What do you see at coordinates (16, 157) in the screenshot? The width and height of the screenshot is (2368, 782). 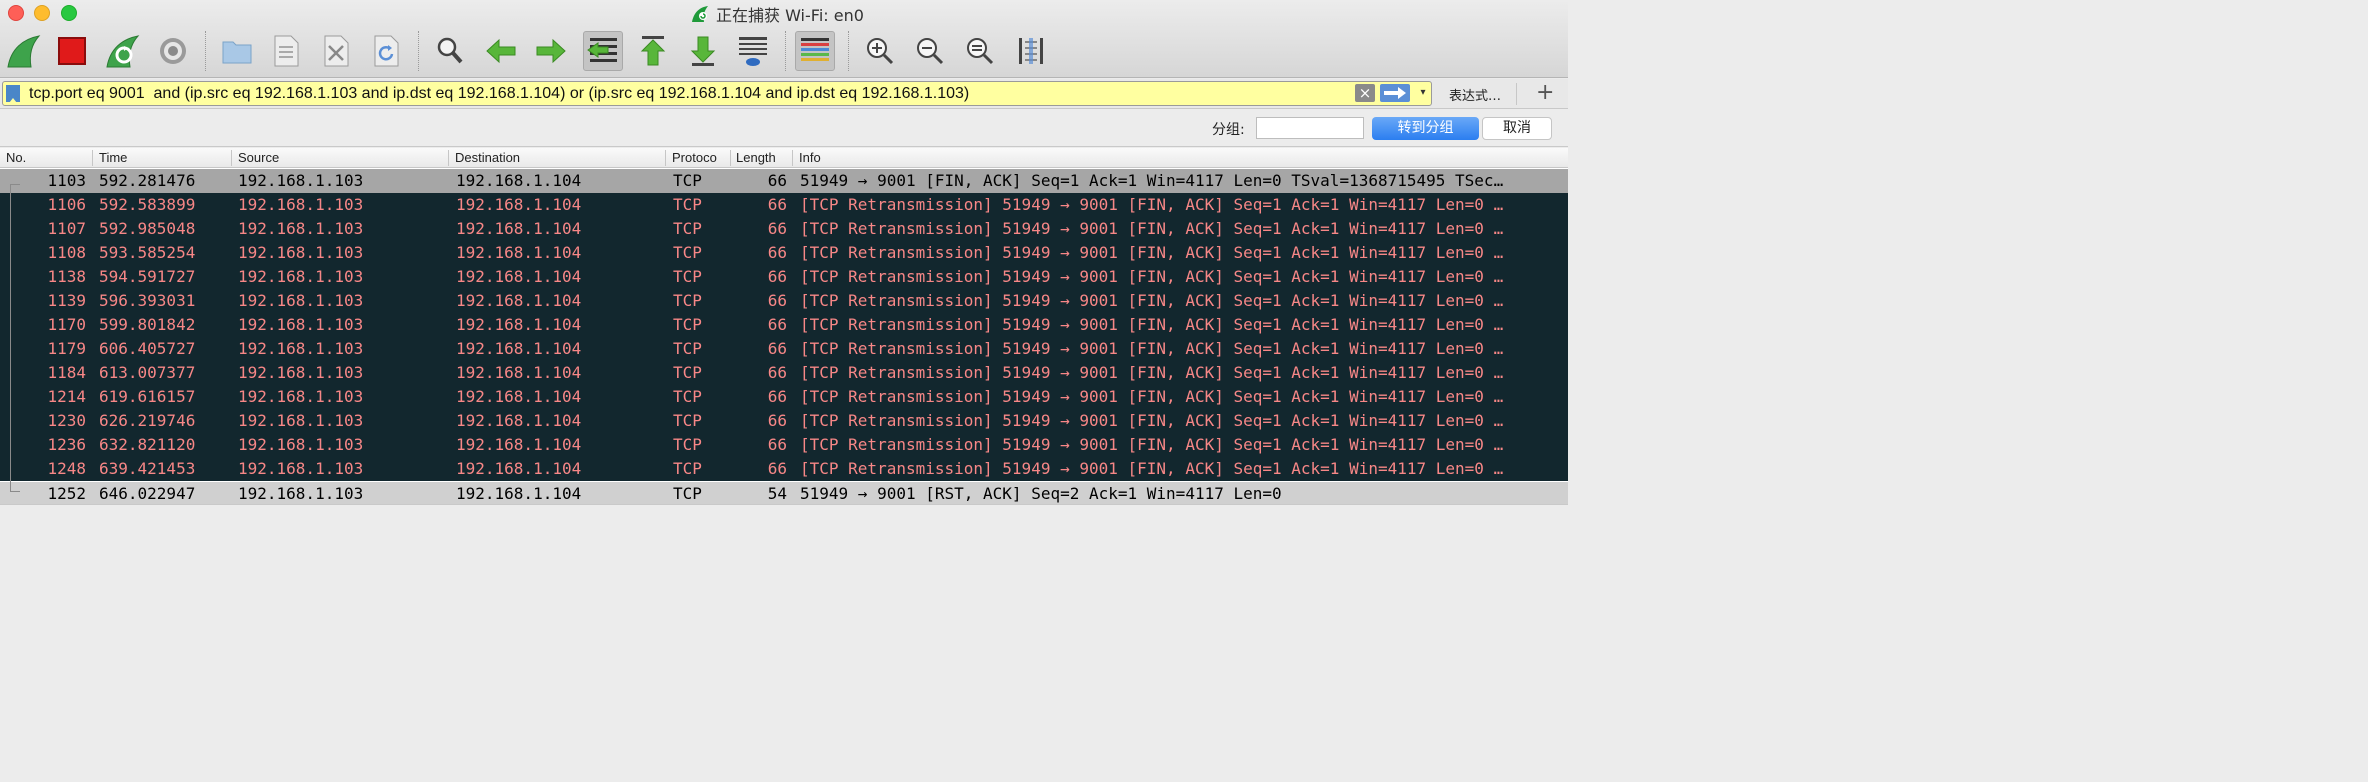 I see `column-header-no: No.` at bounding box center [16, 157].